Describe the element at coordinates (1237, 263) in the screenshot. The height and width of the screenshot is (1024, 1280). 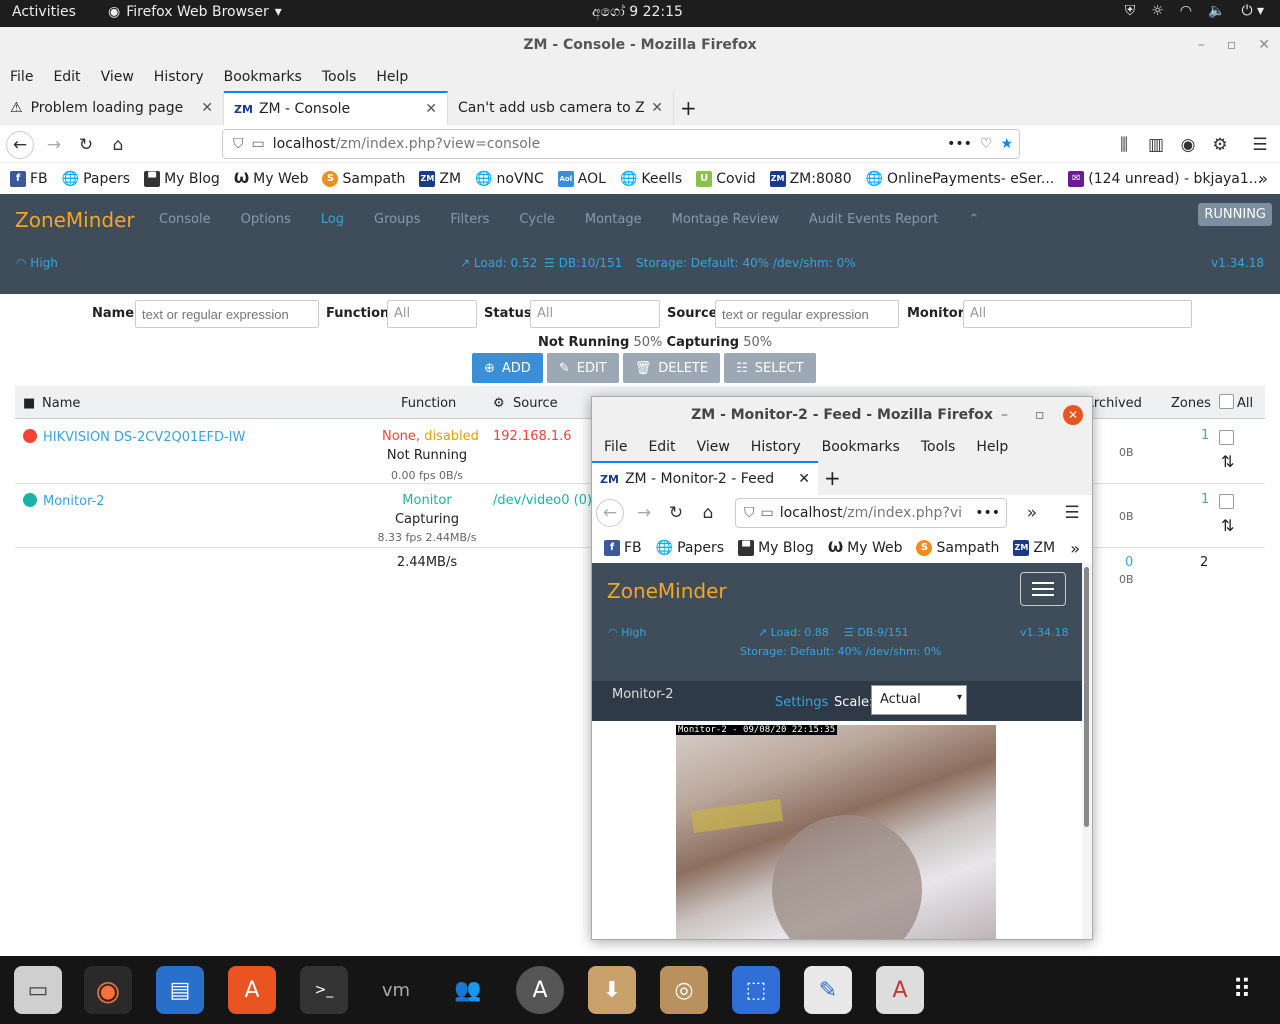
I see `version-label: v1.34.18` at that location.